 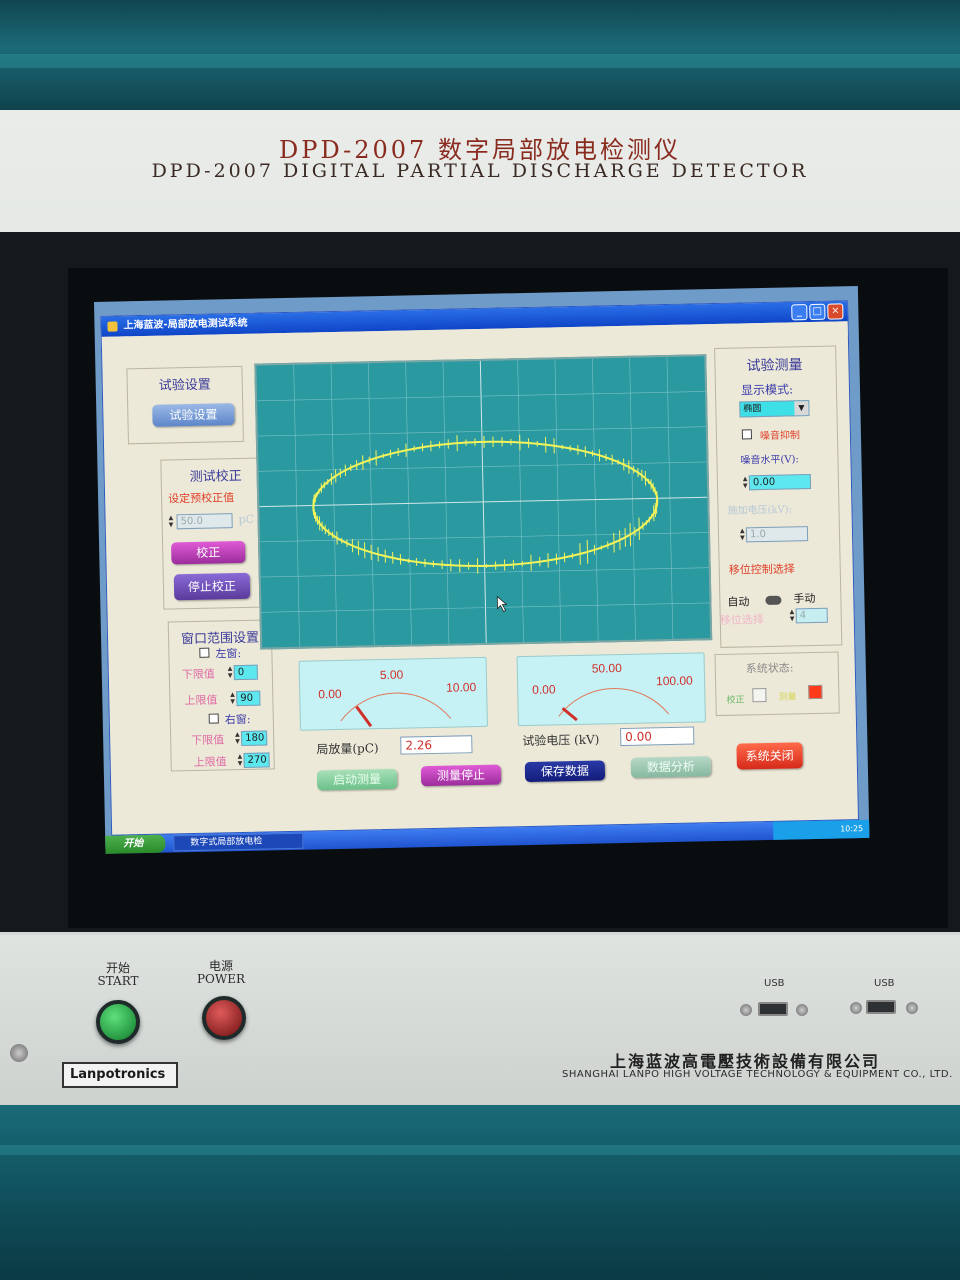 What do you see at coordinates (801, 408) in the screenshot?
I see `chevron-down-icon: ▼` at bounding box center [801, 408].